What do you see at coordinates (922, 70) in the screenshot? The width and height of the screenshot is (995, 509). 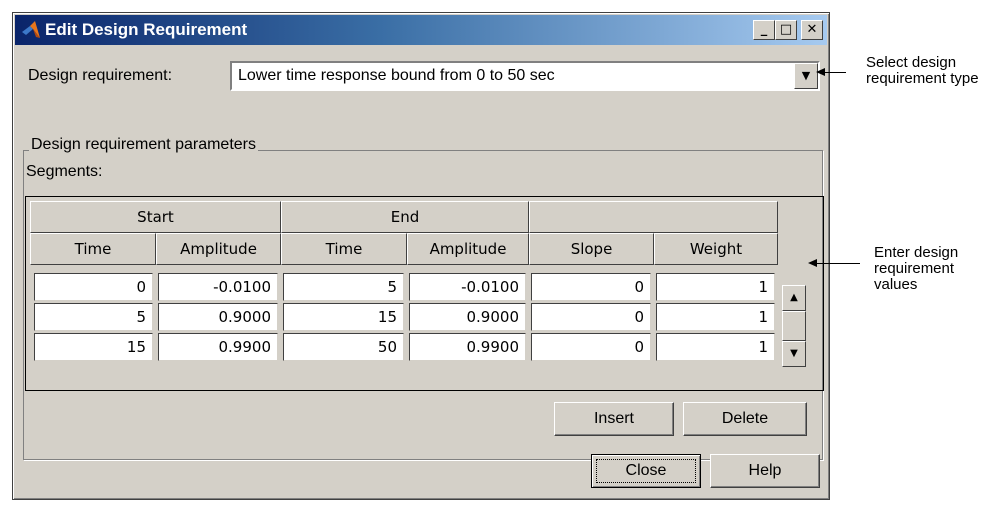 I see `annotation-select-type: Select design requirement type` at bounding box center [922, 70].